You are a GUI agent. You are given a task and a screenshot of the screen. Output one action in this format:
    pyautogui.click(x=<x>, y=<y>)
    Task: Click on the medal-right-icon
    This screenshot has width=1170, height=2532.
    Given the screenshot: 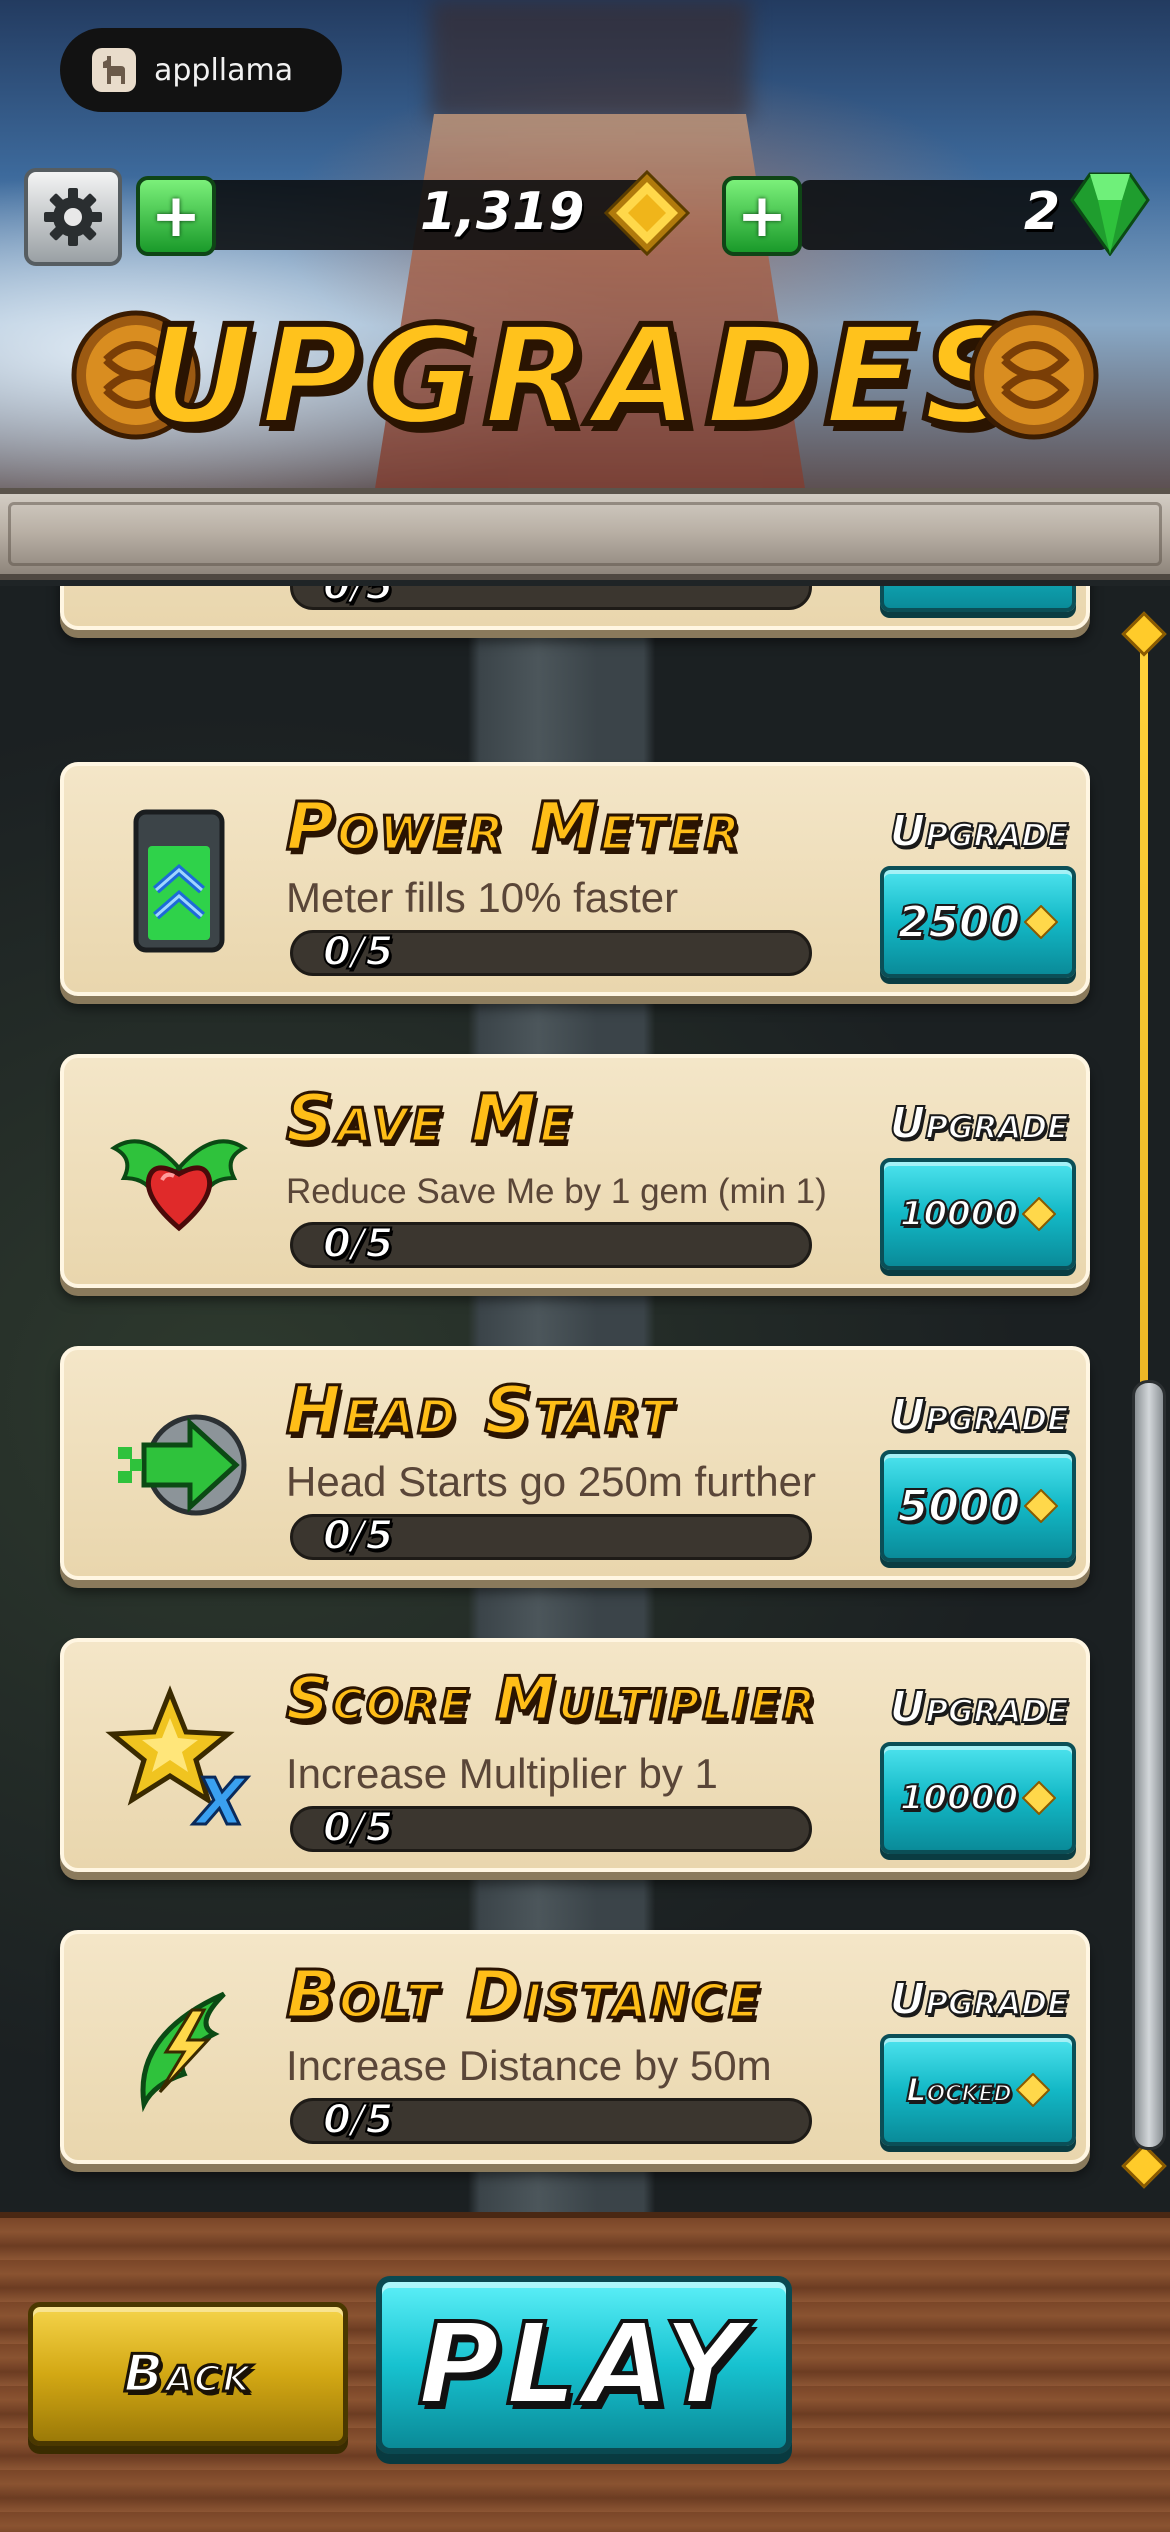 What is the action you would take?
    pyautogui.click(x=1034, y=375)
    